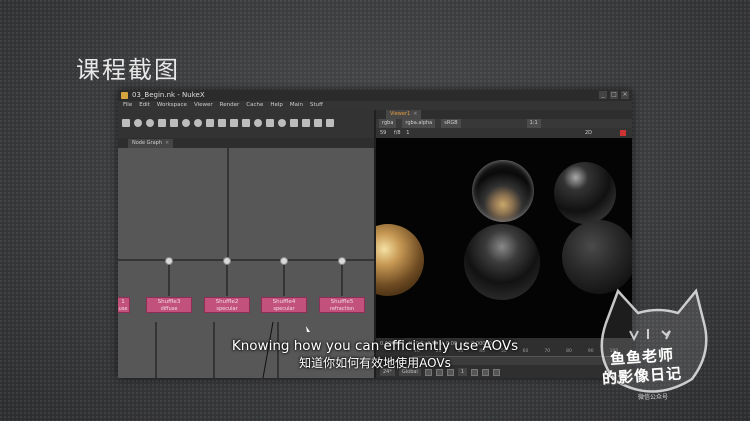 Image resolution: width=750 pixels, height=421 pixels. What do you see at coordinates (504, 133) in the screenshot?
I see `viewer-toolbar-2: 59 f/8 1 2D` at bounding box center [504, 133].